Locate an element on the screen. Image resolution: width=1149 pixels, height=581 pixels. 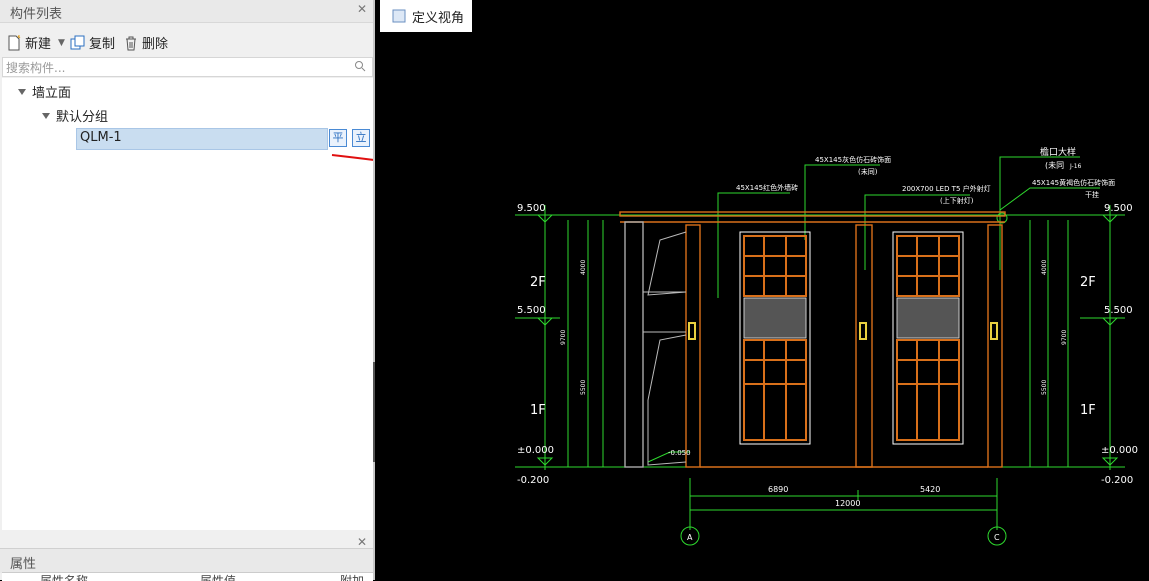
level-top-left: 9.500 is located at coordinates (531, 208).